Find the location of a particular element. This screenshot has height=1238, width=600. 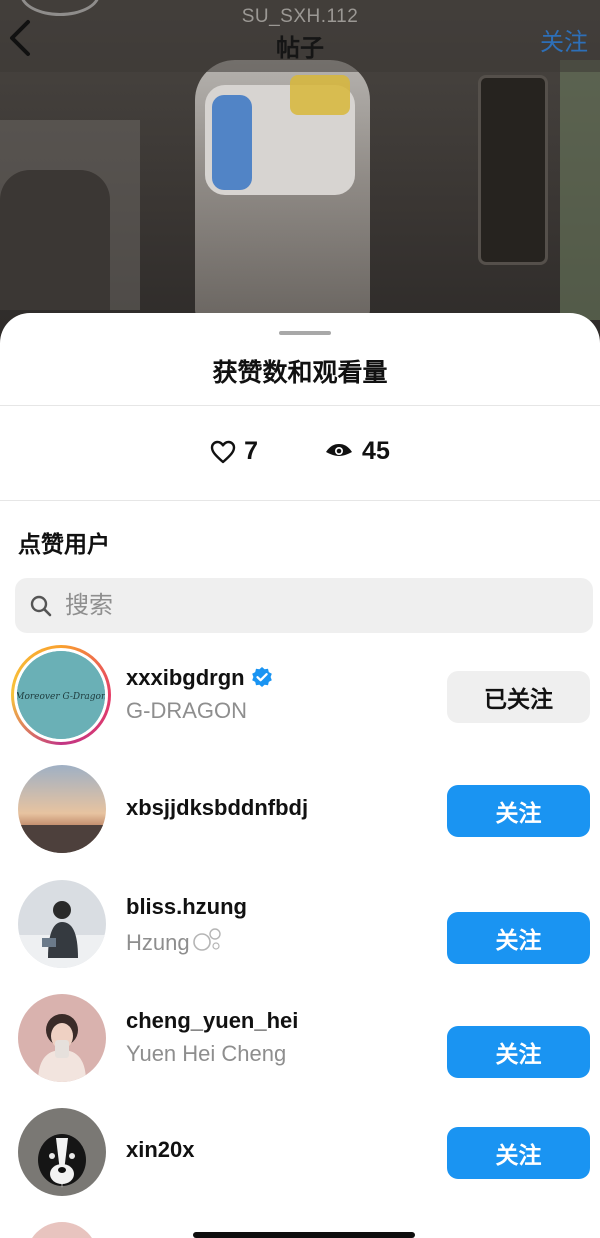

username: xbsjjdksbddnfbdj is located at coordinates (217, 808).